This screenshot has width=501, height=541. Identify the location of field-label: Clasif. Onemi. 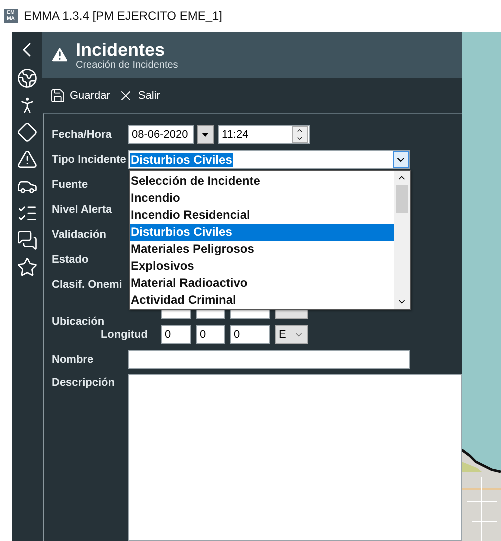
(88, 284).